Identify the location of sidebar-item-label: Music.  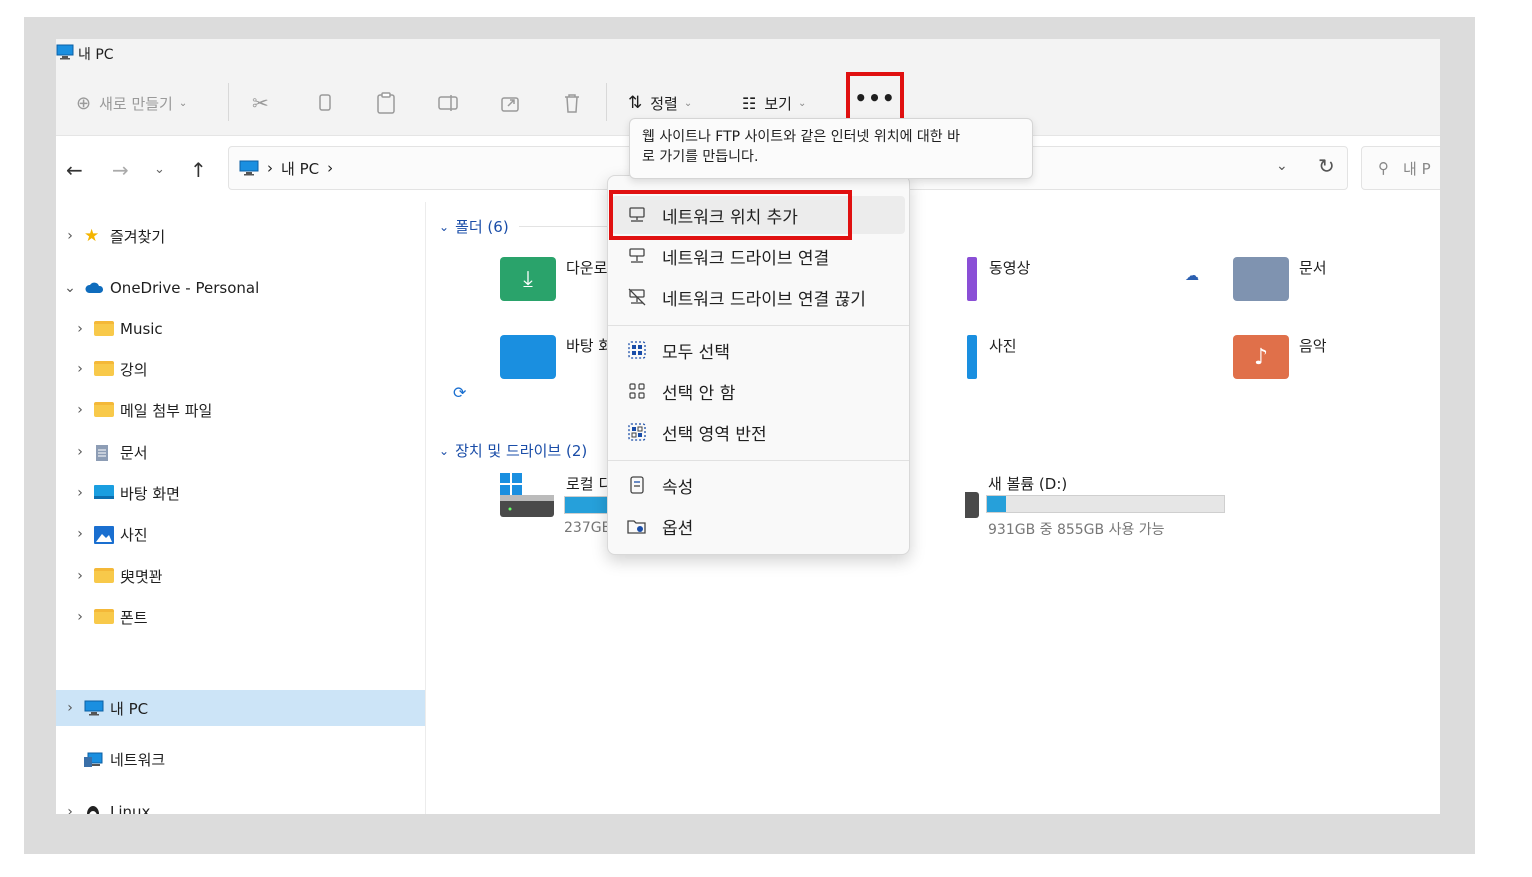
(141, 329).